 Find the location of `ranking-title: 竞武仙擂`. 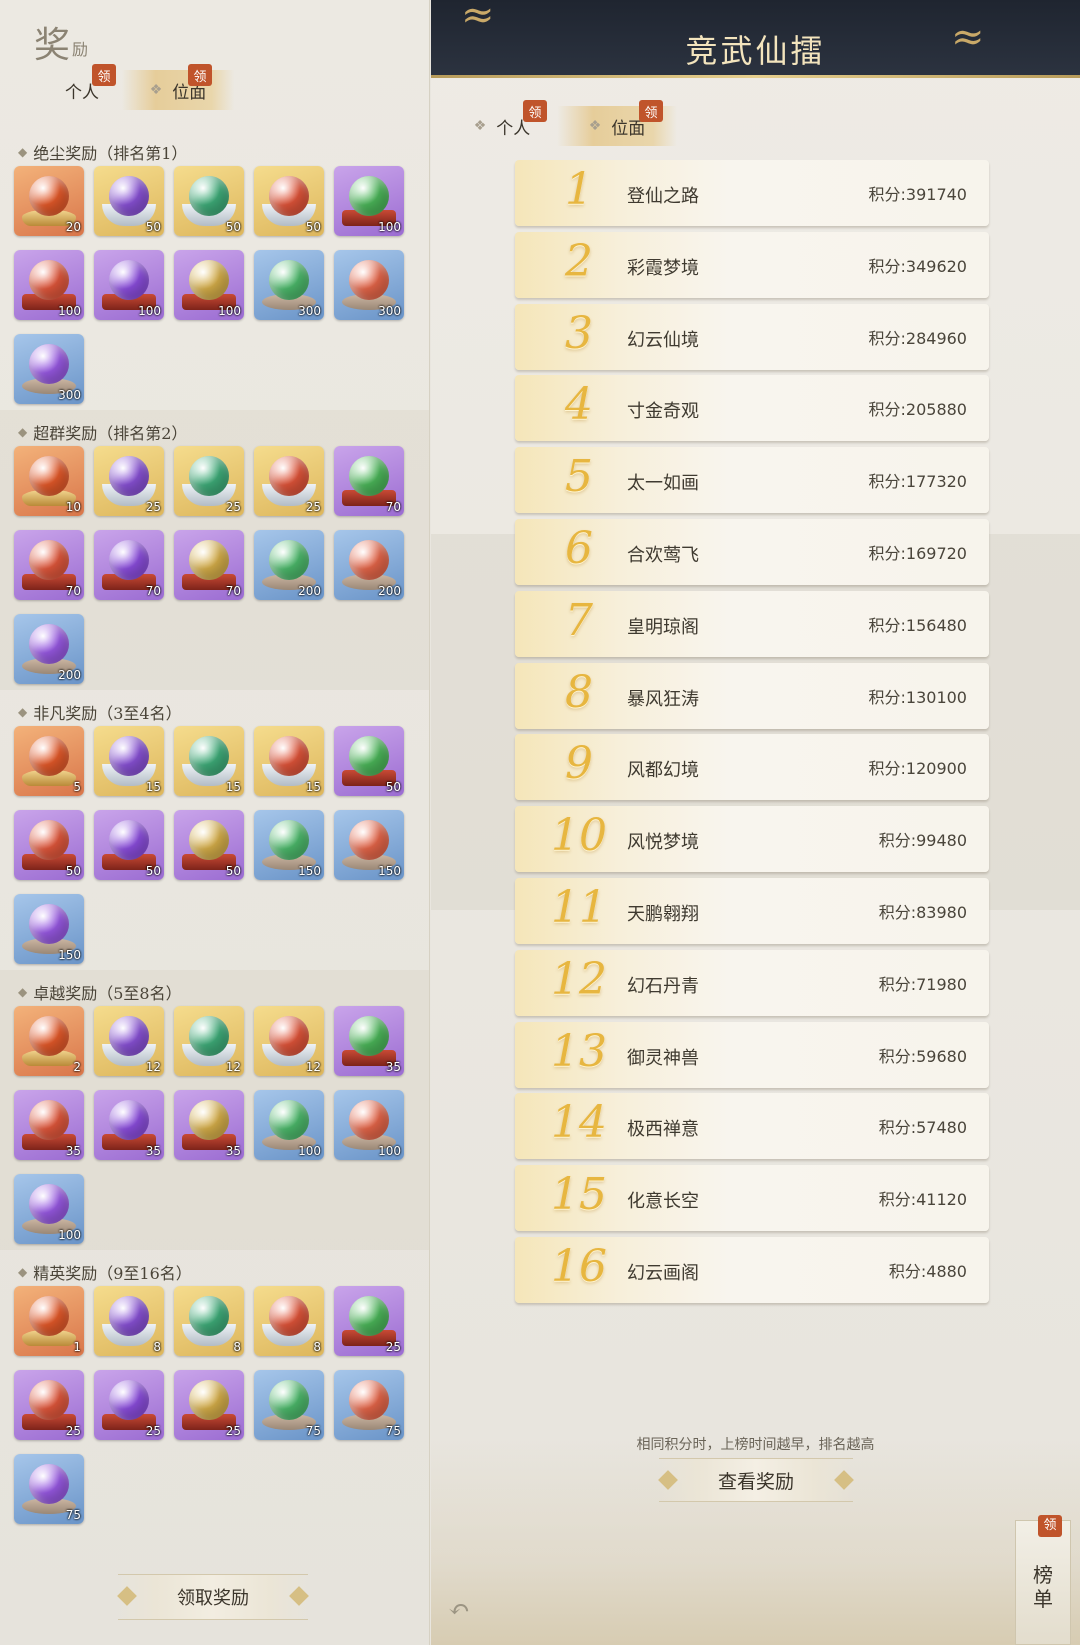

ranking-title: 竞武仙擂 is located at coordinates (755, 51).